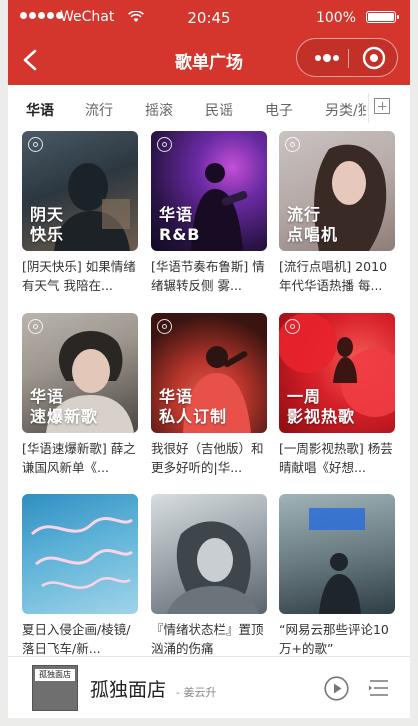 This screenshot has height=726, width=418. I want to click on cover-label: 流行 点唱机, so click(313, 224).